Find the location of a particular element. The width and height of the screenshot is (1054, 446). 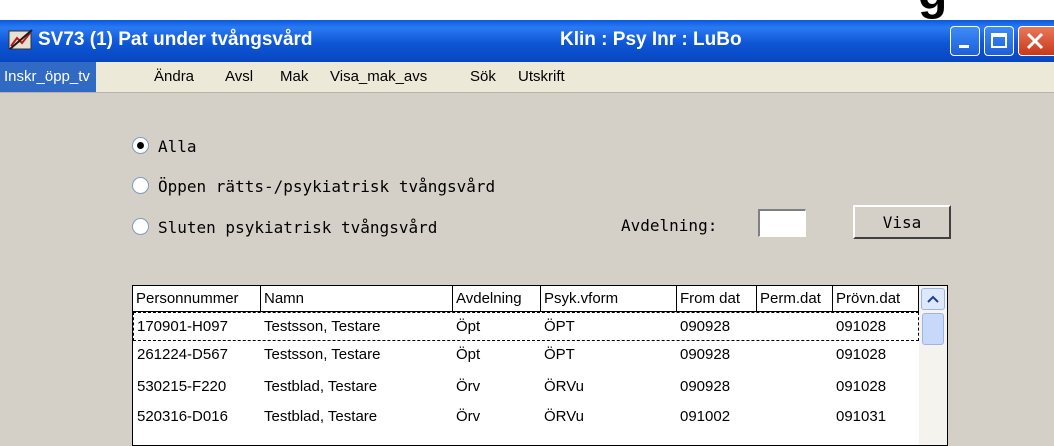

scroll-up-button is located at coordinates (933, 299).